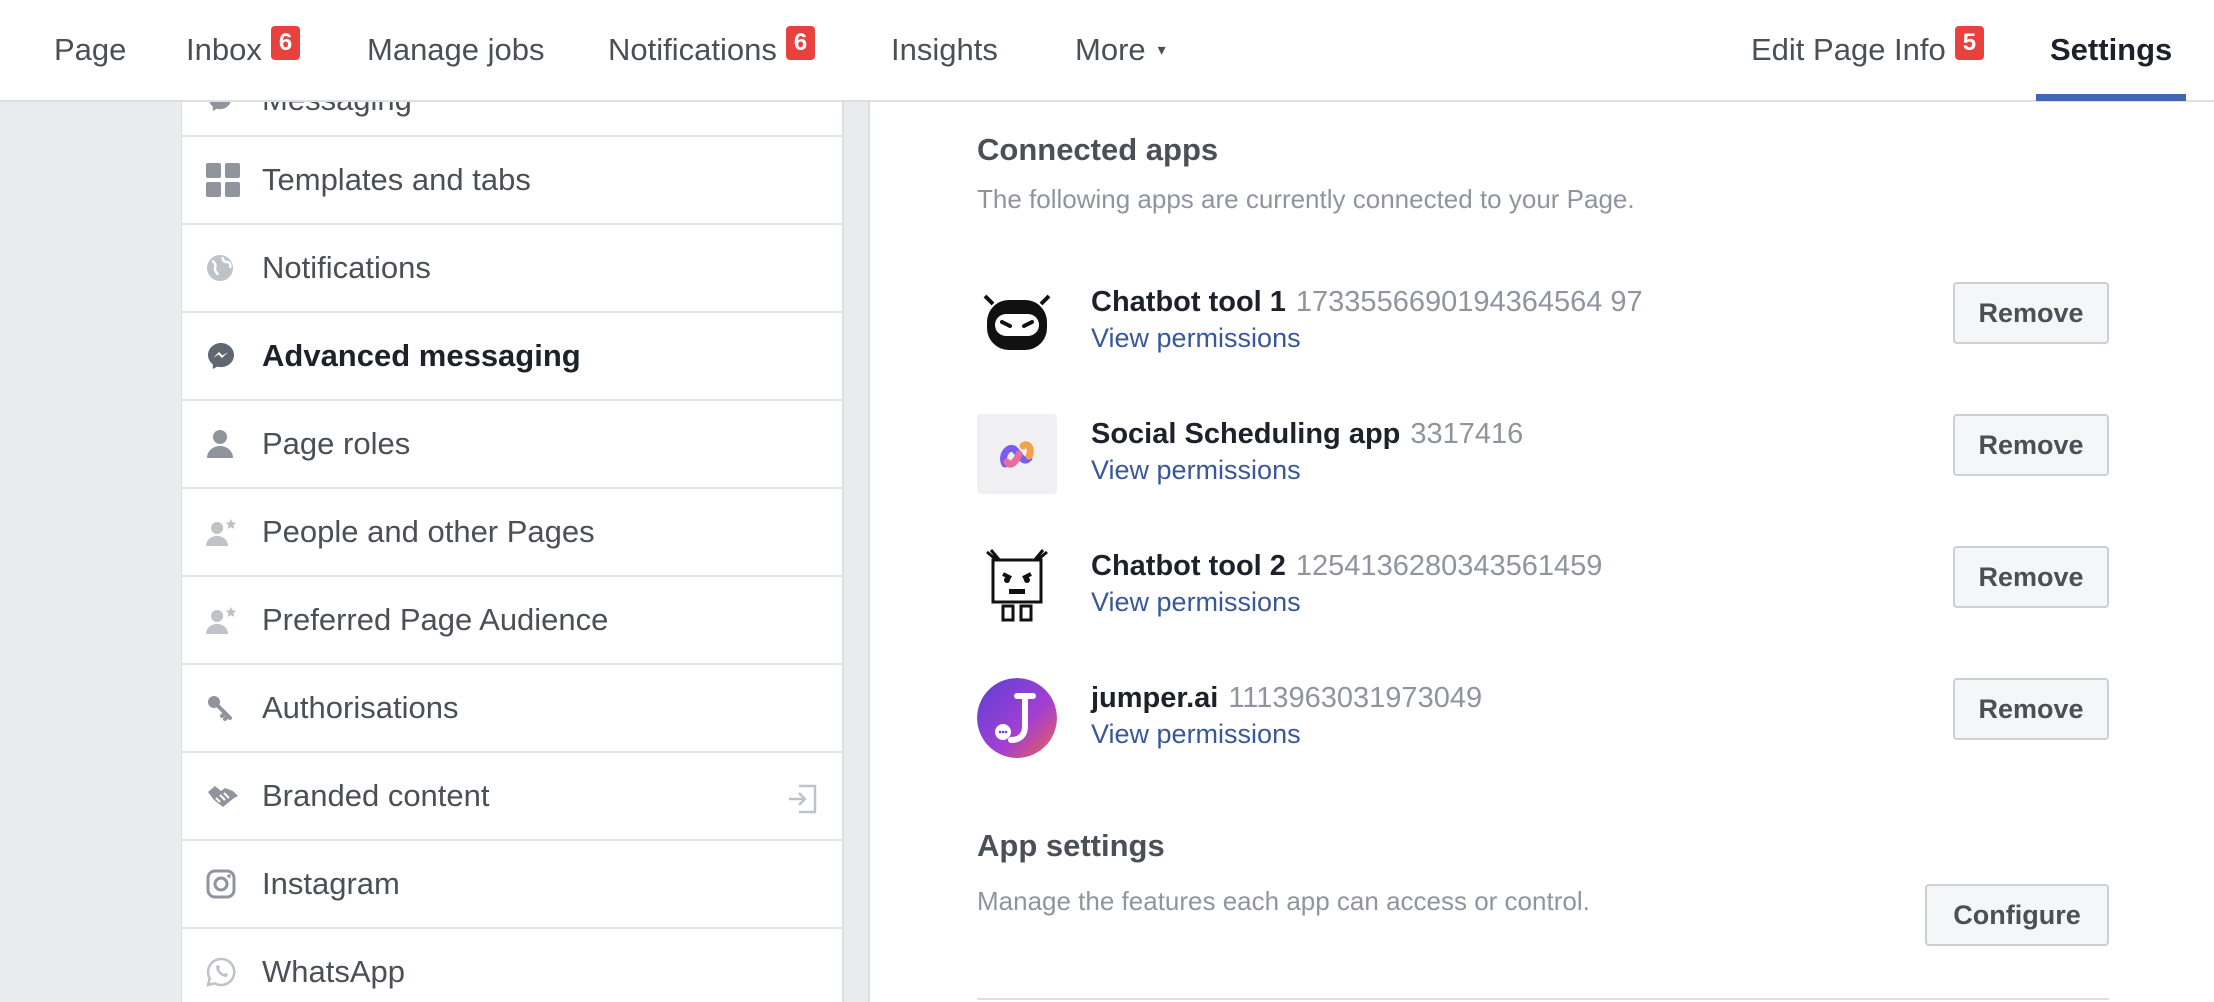 This screenshot has height=1002, width=2214. What do you see at coordinates (1355, 698) in the screenshot?
I see `app-id: 1113963031973049` at bounding box center [1355, 698].